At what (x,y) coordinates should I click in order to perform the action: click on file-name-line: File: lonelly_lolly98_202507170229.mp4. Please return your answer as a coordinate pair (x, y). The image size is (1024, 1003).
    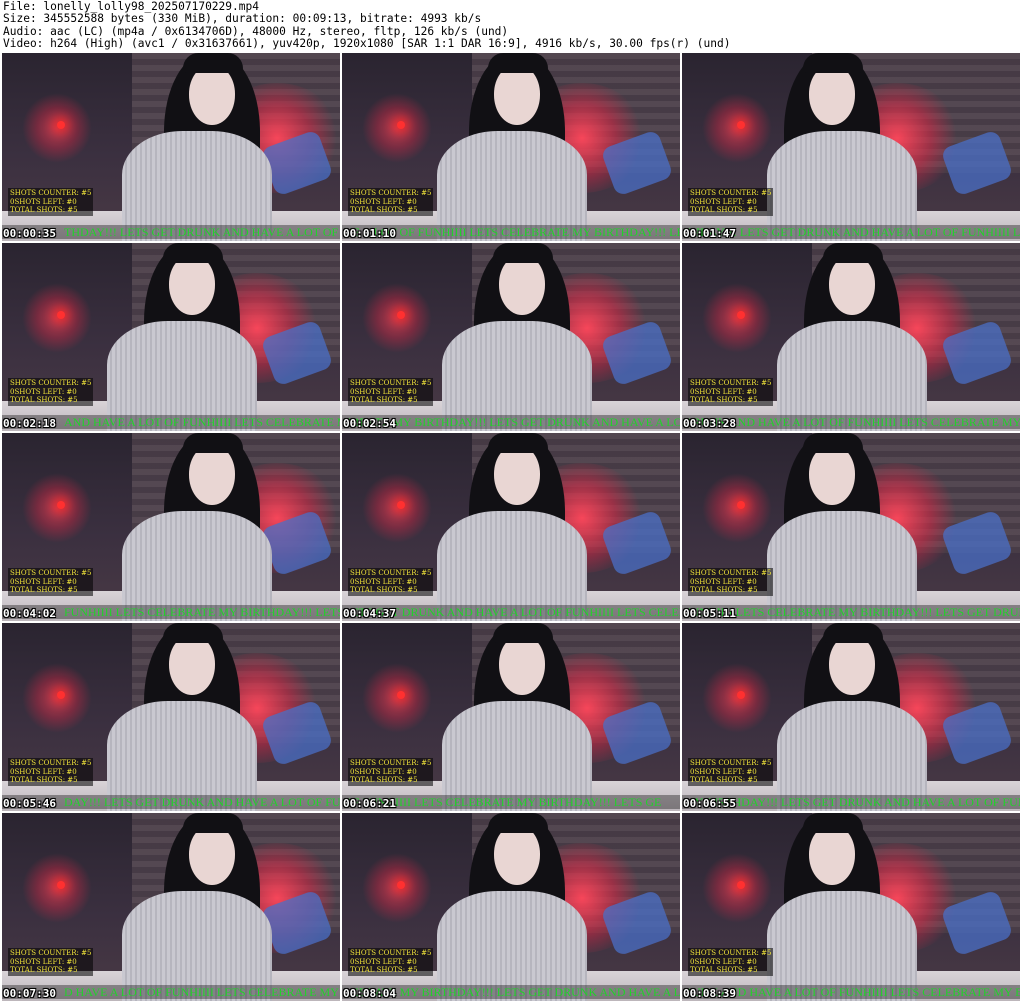
    Looking at the image, I should click on (131, 7).